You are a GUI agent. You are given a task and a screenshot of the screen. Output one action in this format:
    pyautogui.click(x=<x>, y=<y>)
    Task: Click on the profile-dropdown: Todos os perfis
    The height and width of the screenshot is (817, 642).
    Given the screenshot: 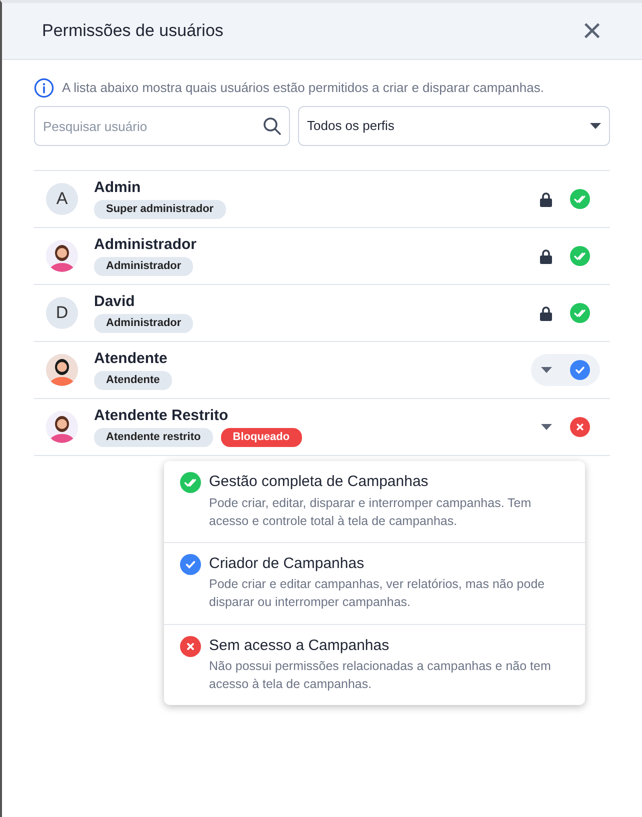 What is the action you would take?
    pyautogui.click(x=454, y=126)
    